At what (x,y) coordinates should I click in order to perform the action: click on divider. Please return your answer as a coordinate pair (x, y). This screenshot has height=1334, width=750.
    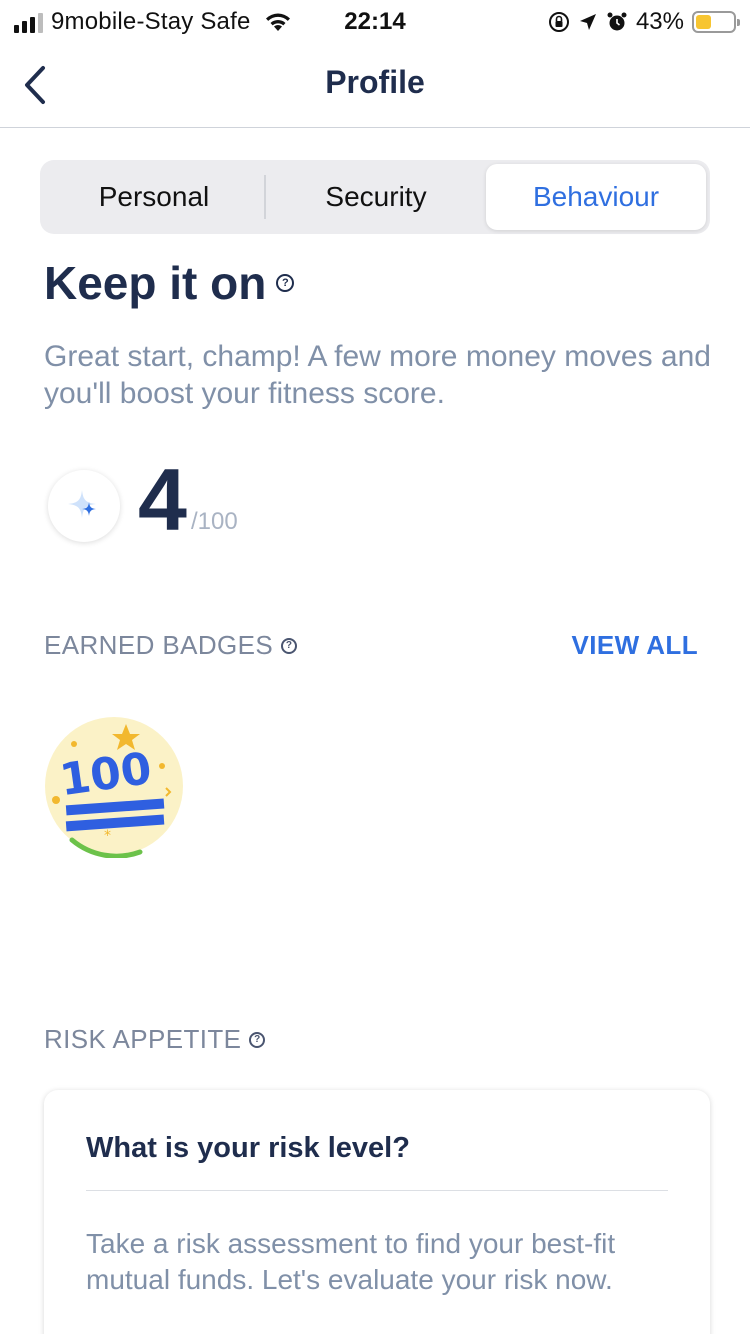
    Looking at the image, I should click on (377, 1190).